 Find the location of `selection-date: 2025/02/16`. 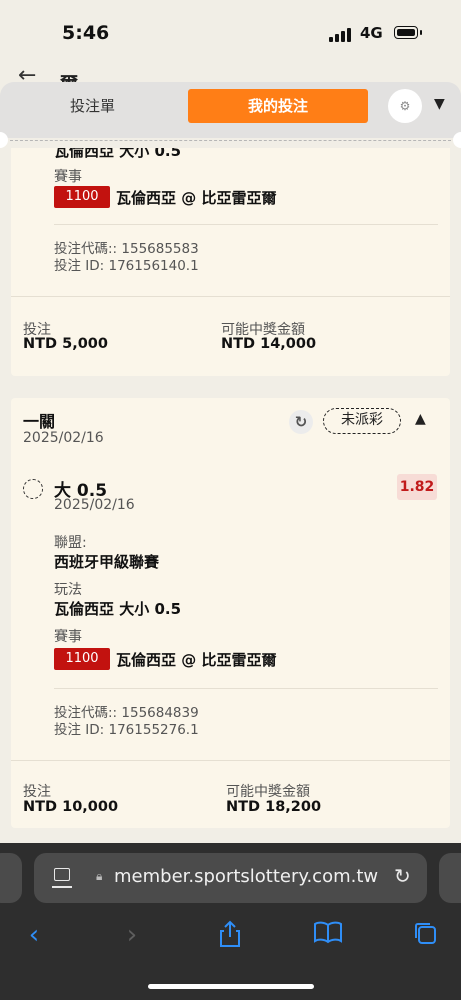

selection-date: 2025/02/16 is located at coordinates (94, 505).